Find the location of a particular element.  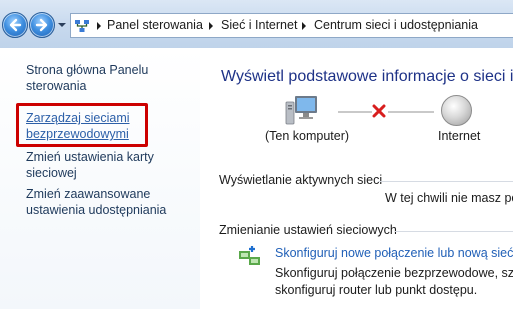

internet-globe-icon is located at coordinates (456, 110).